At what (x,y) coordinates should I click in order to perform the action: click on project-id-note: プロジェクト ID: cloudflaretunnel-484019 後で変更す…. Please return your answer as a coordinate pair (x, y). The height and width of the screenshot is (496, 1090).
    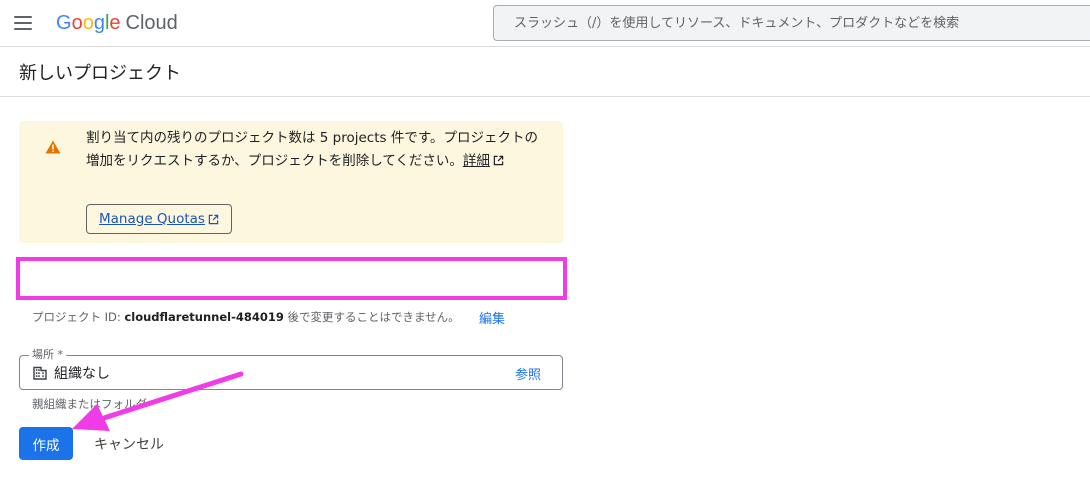
    Looking at the image, I should click on (246, 317).